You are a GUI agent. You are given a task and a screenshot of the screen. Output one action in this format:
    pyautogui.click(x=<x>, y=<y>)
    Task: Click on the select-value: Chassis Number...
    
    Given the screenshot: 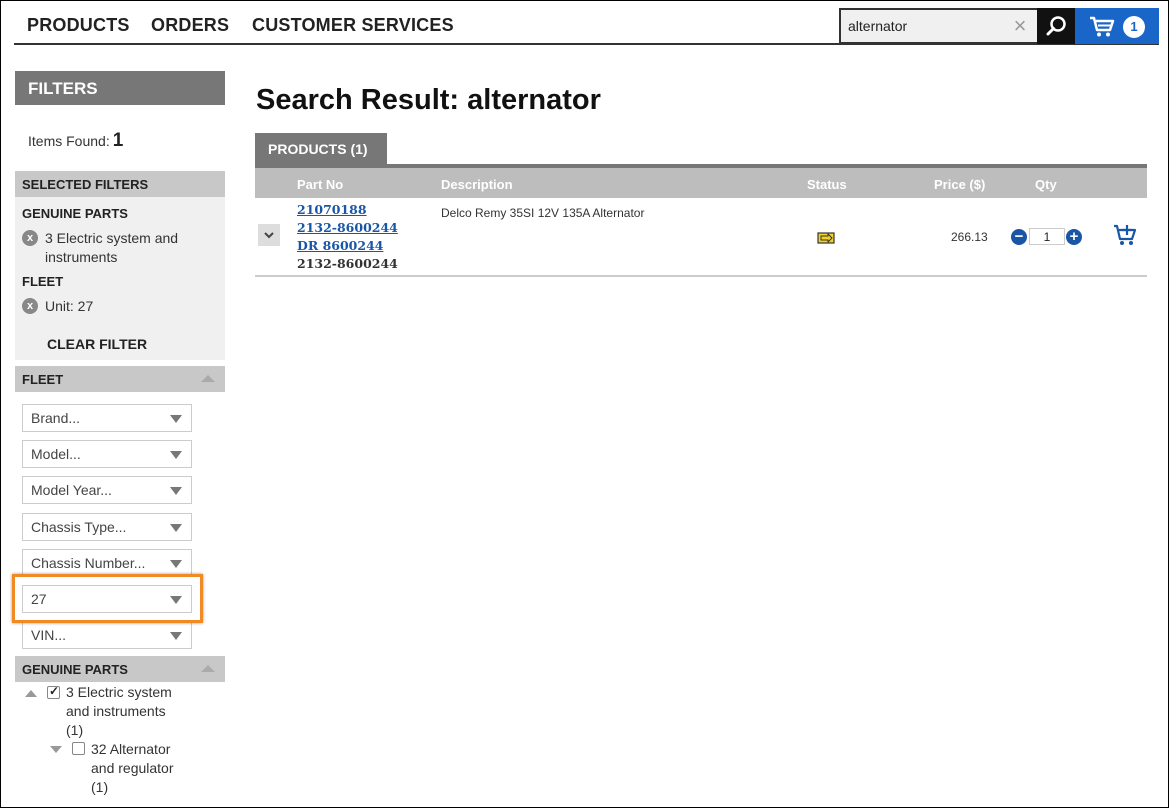 What is the action you would take?
    pyautogui.click(x=88, y=563)
    